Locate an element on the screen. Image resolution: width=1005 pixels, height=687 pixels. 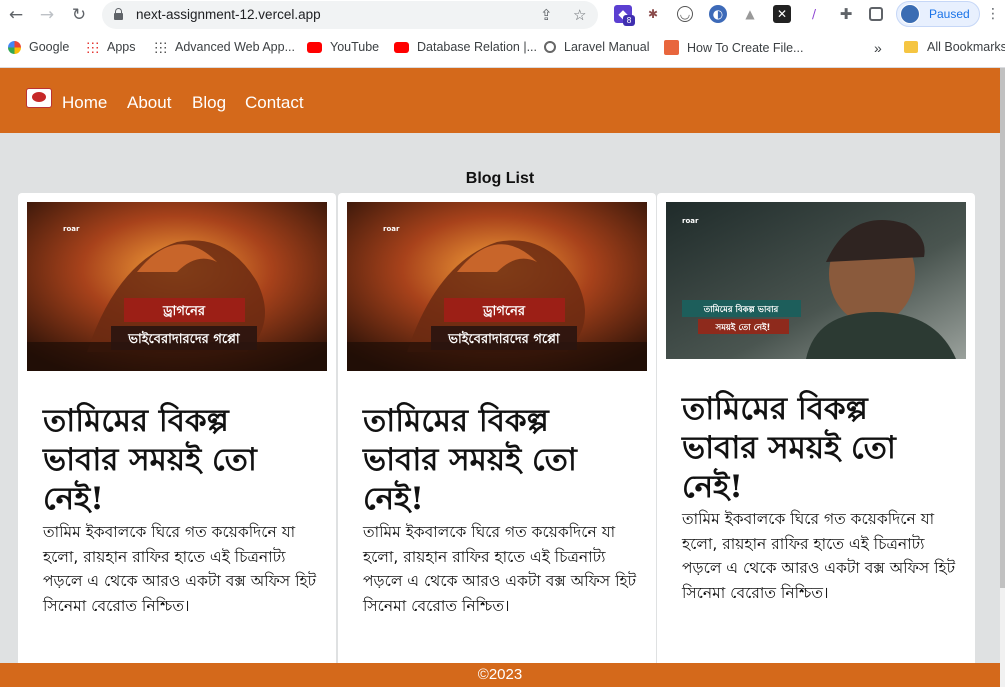
bookmark-apps: Apps is located at coordinates (111, 47).